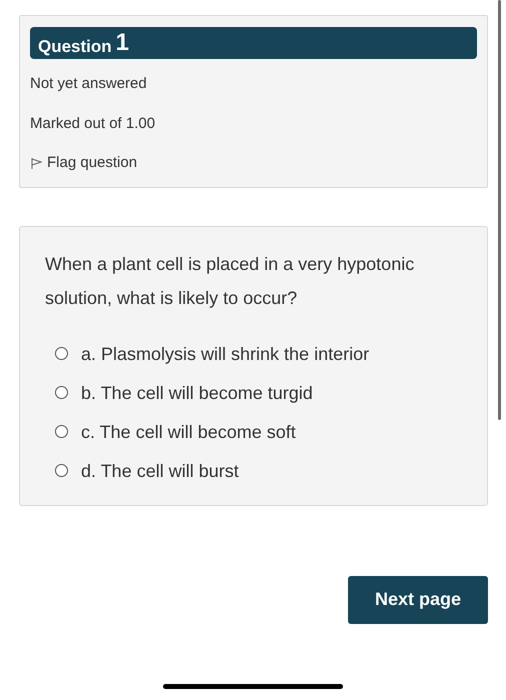  Describe the element at coordinates (84, 163) in the screenshot. I see `flag-question-link: Flag question` at that location.